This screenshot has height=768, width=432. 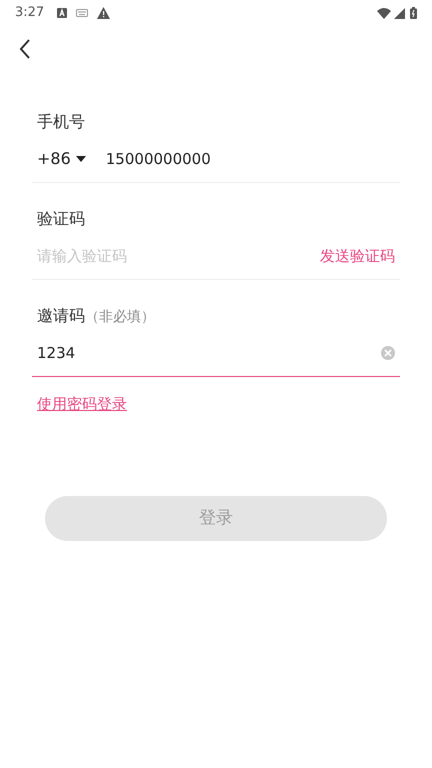 What do you see at coordinates (61, 122) in the screenshot?
I see `field-label: 手机号` at bounding box center [61, 122].